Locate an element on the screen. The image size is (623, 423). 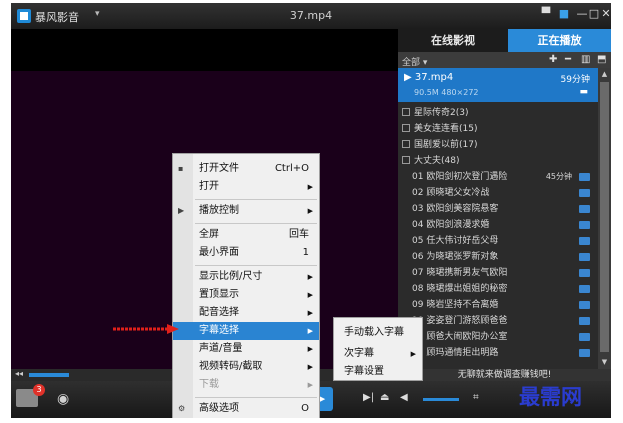
menu-item-download: 下载 ▶ is located at coordinates (246, 385).